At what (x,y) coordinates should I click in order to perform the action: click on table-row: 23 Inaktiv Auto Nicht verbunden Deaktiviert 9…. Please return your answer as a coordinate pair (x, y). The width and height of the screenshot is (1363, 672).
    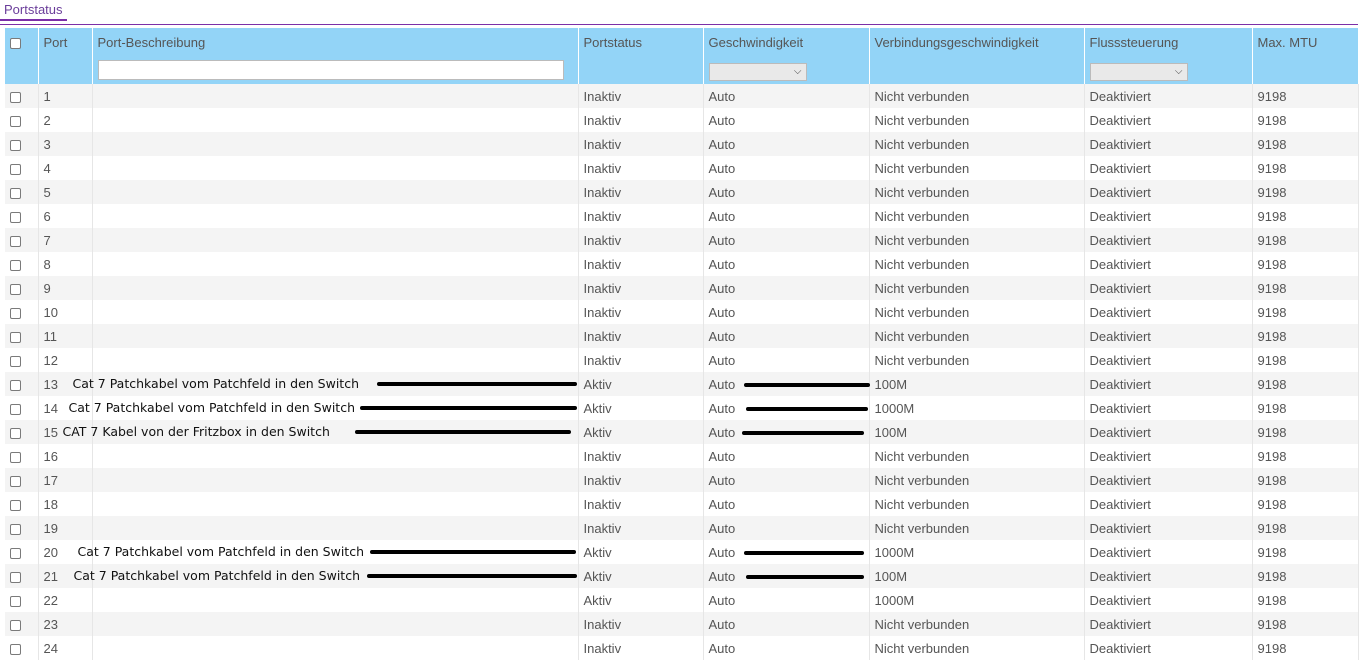
    Looking at the image, I should click on (682, 624).